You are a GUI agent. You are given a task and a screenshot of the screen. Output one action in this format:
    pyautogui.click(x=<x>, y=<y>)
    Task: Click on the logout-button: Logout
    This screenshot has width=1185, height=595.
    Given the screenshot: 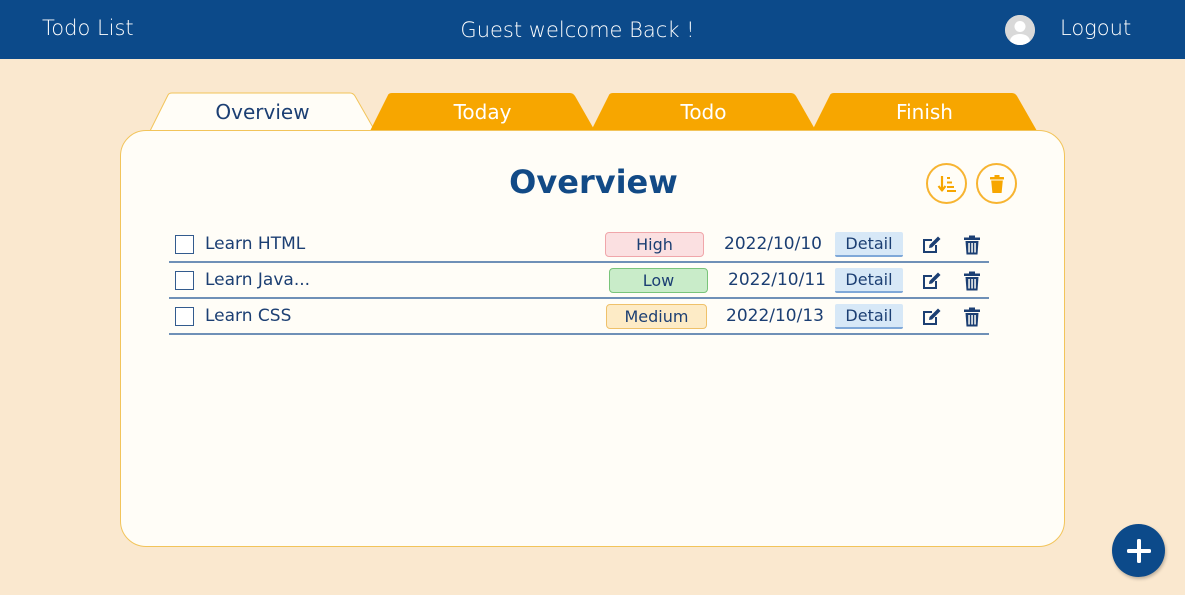 What is the action you would take?
    pyautogui.click(x=1095, y=28)
    